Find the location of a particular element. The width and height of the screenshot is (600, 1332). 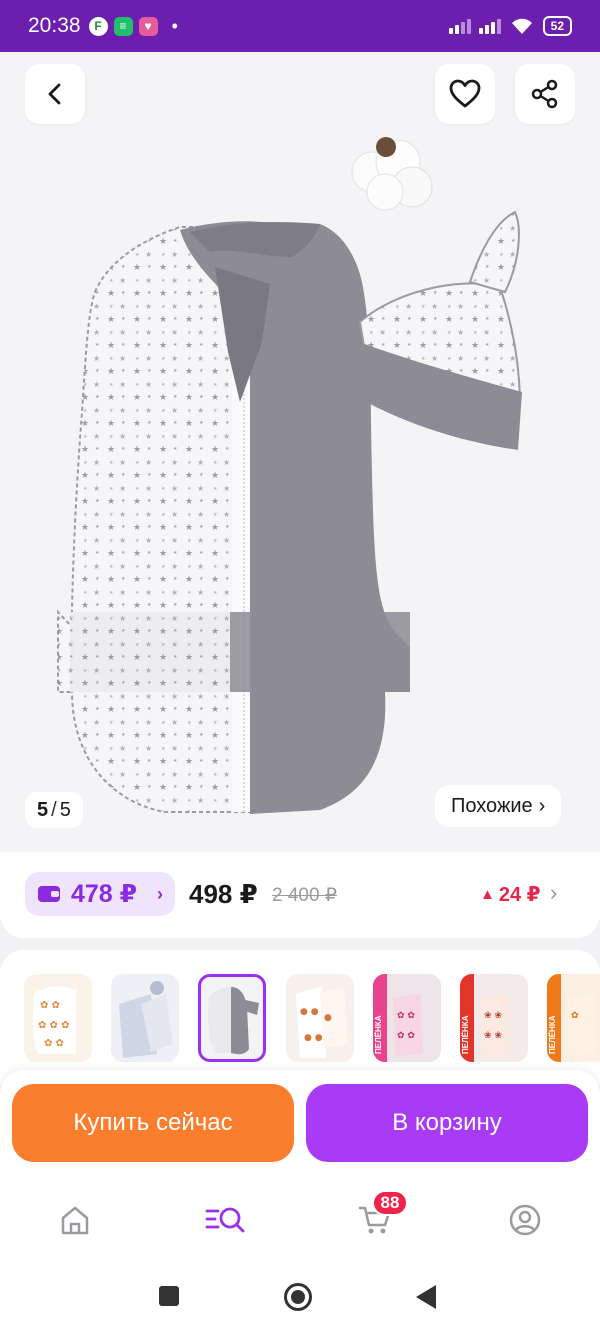

share-icon is located at coordinates (544, 94).